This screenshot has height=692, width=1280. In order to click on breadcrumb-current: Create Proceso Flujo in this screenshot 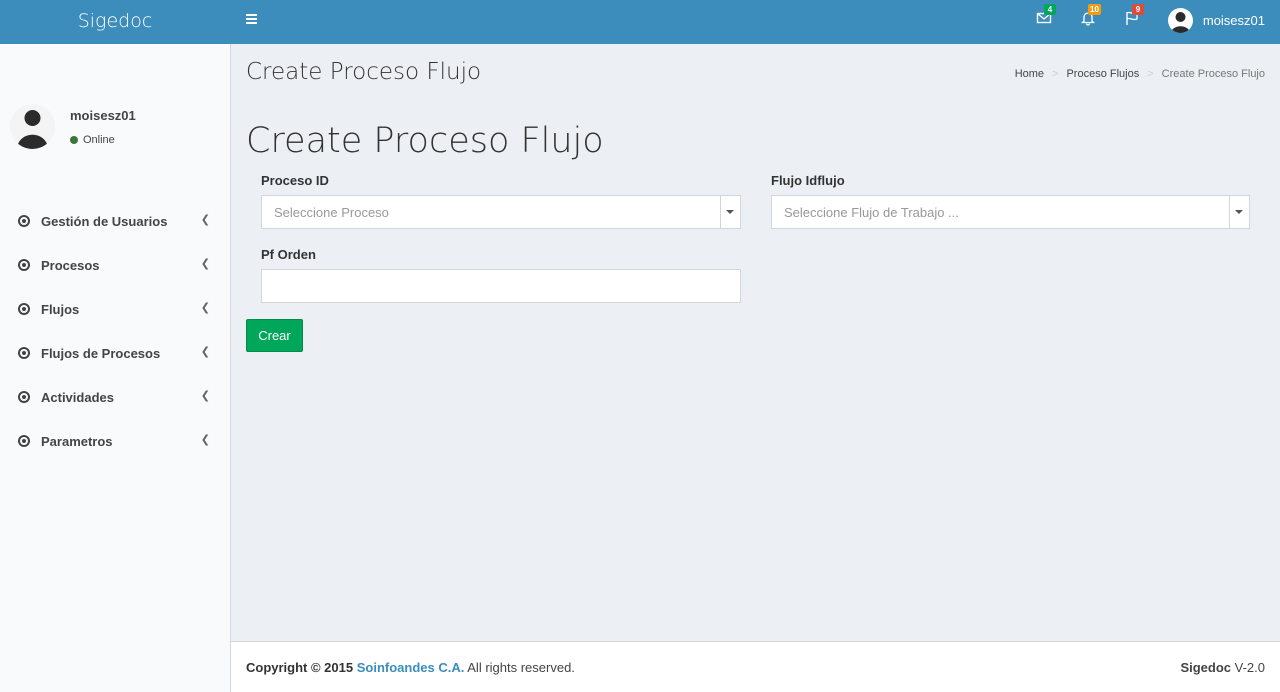, I will do `click(1213, 74)`.